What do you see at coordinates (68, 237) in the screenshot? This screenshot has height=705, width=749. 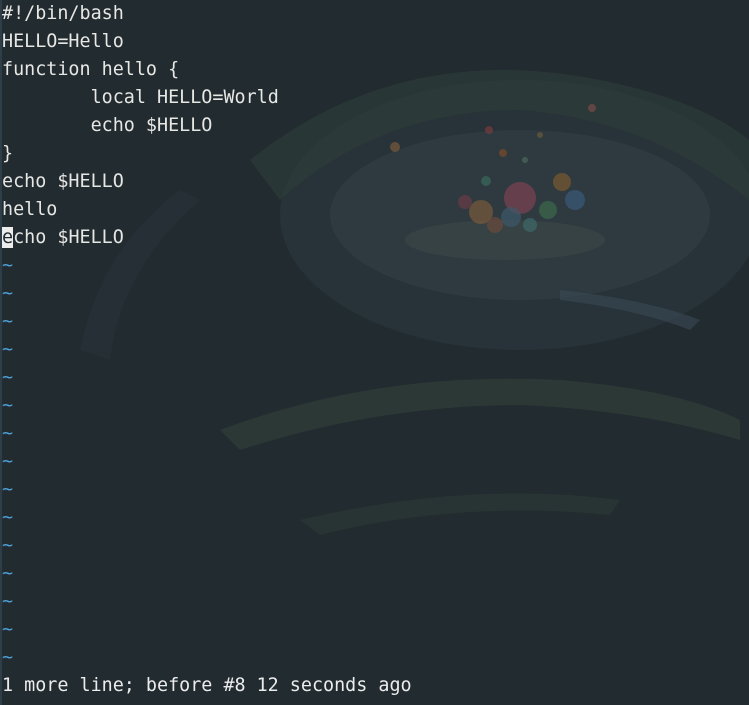 I see `cursor-line-rest: cho $HELLO` at bounding box center [68, 237].